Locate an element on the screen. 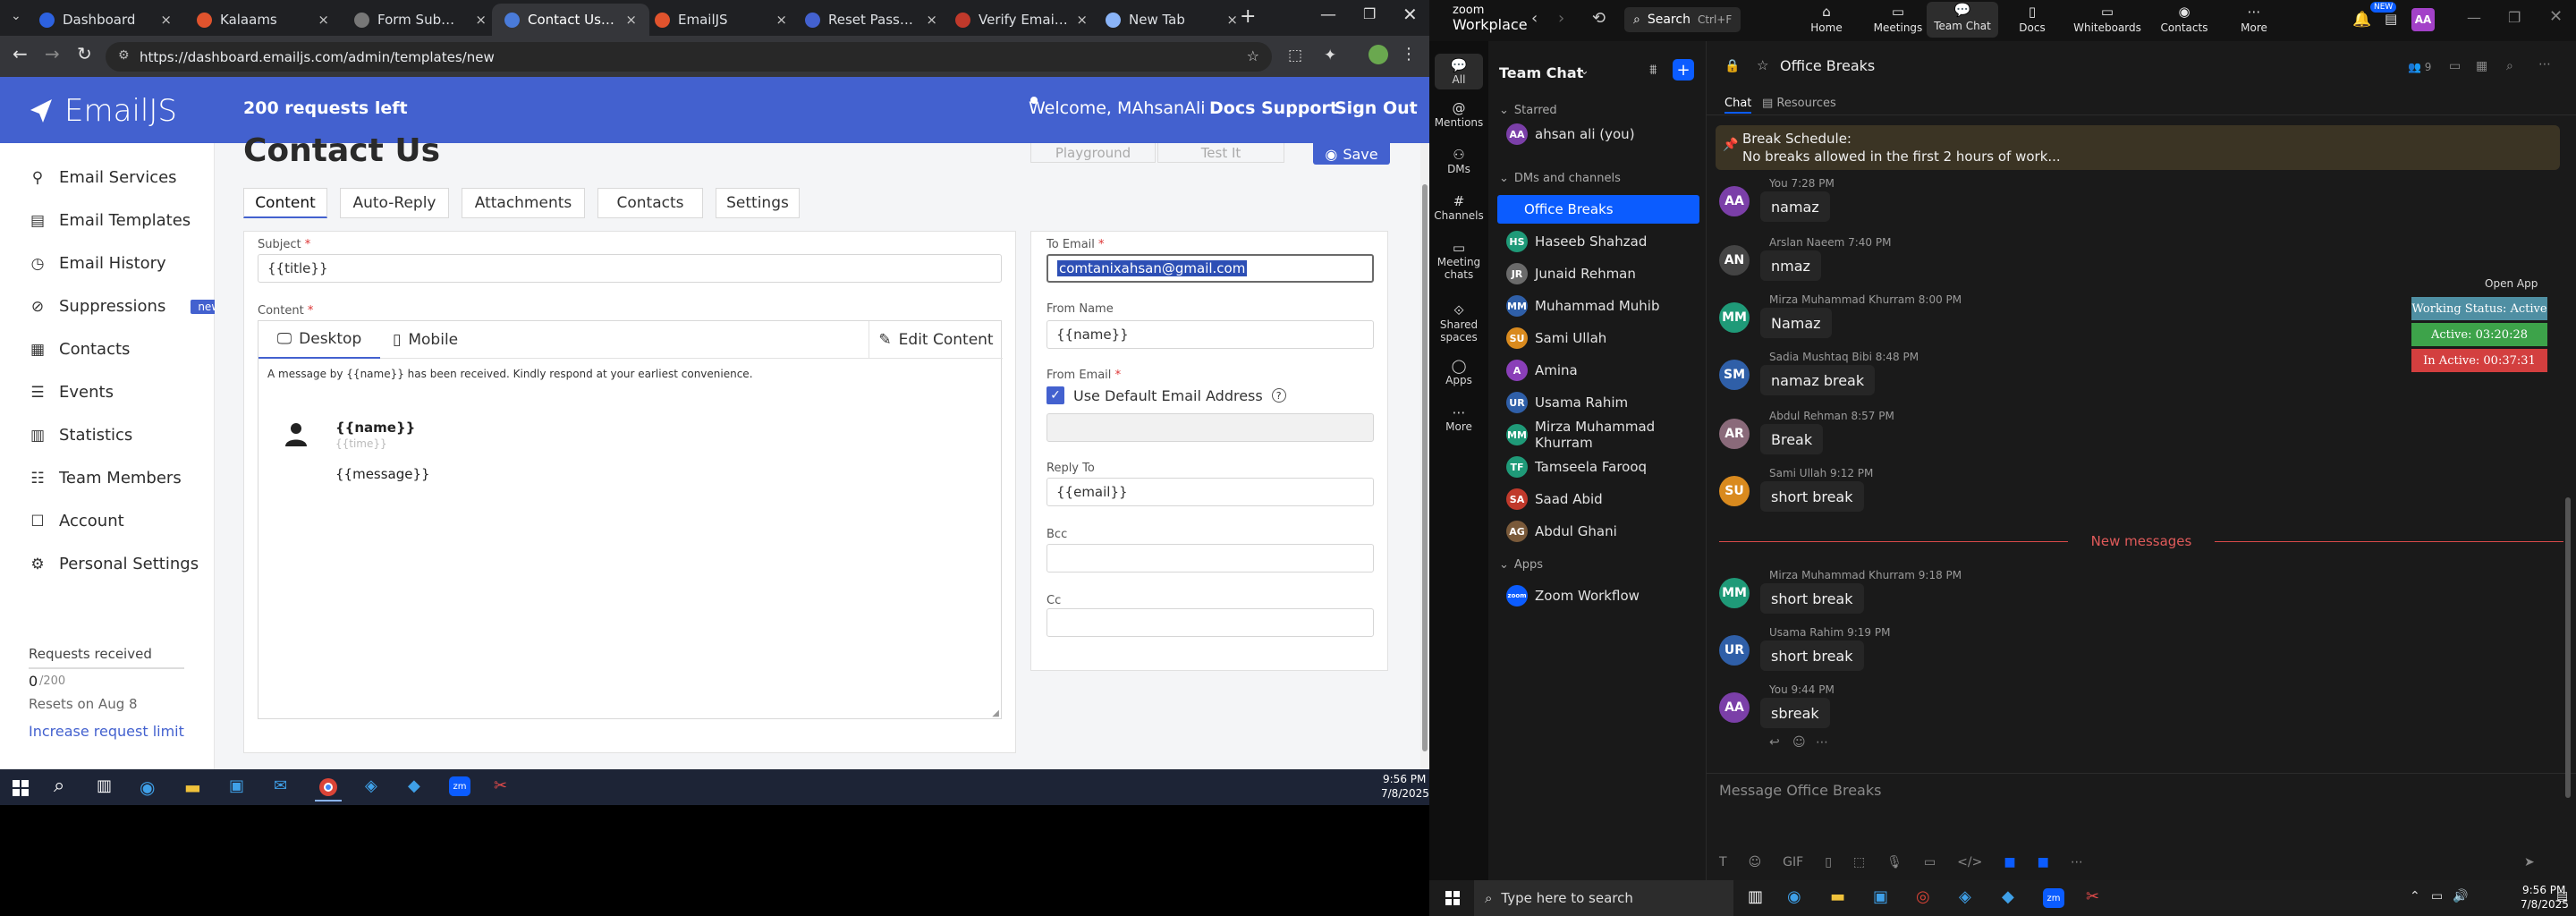 The image size is (2576, 916). zoom-minimize-icon: — is located at coordinates (2474, 17).